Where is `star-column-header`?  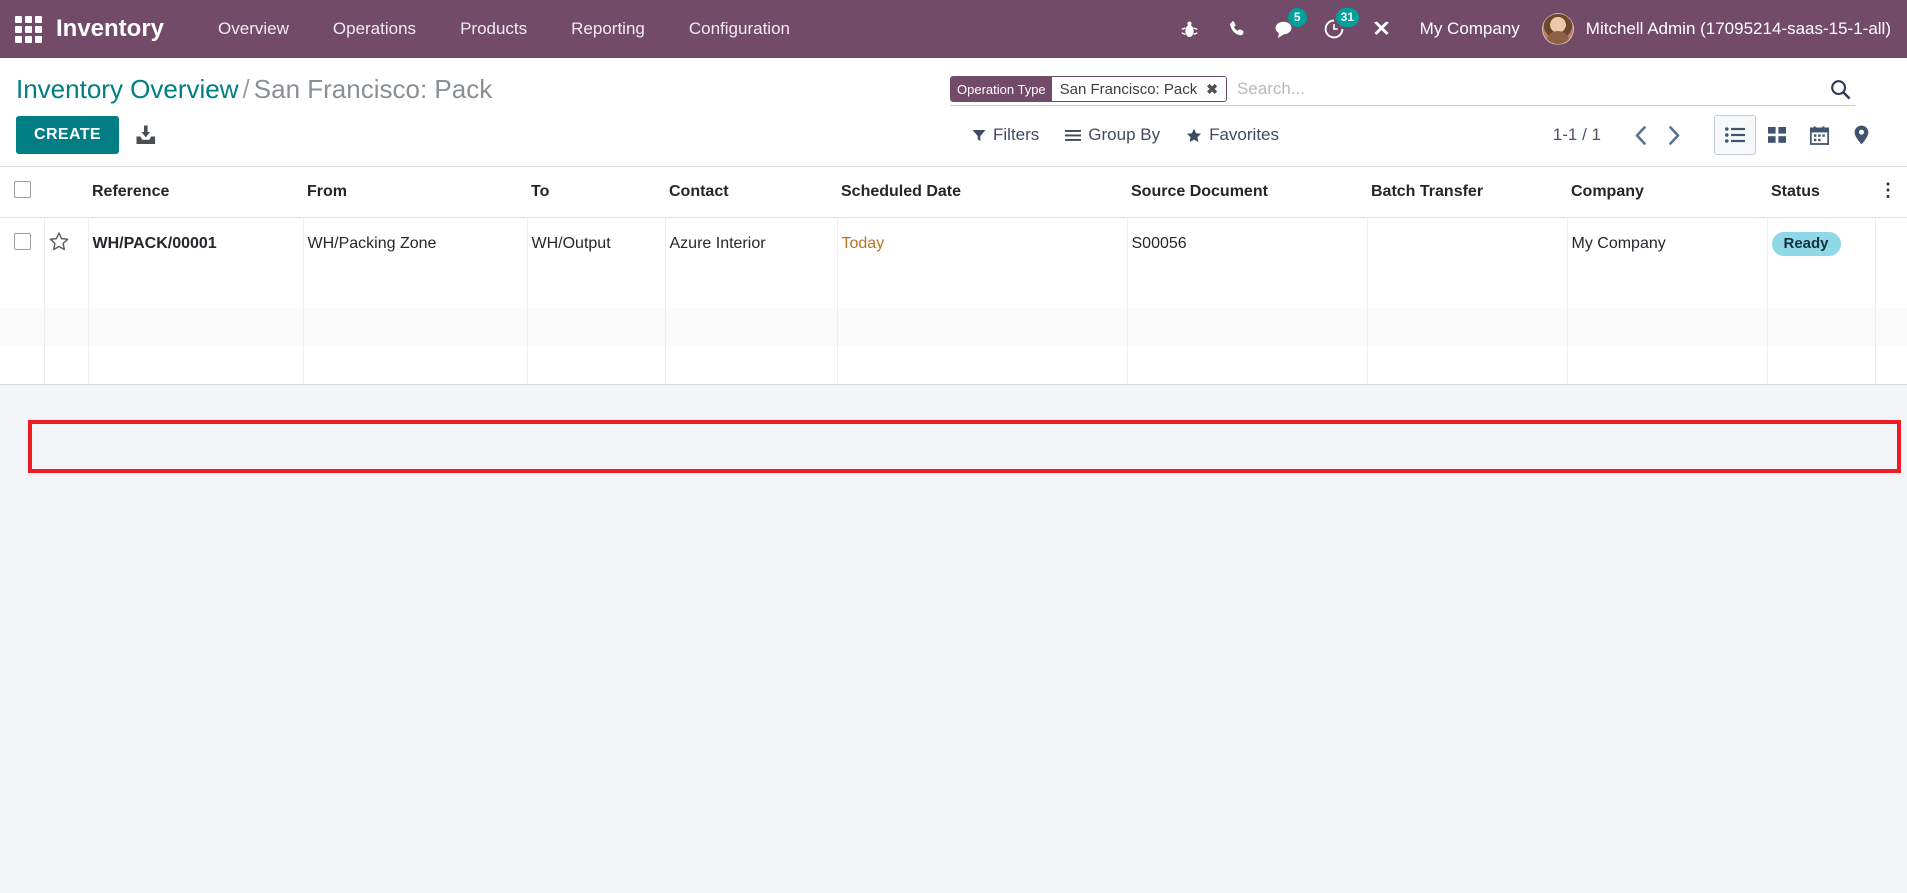
star-column-header is located at coordinates (66, 192).